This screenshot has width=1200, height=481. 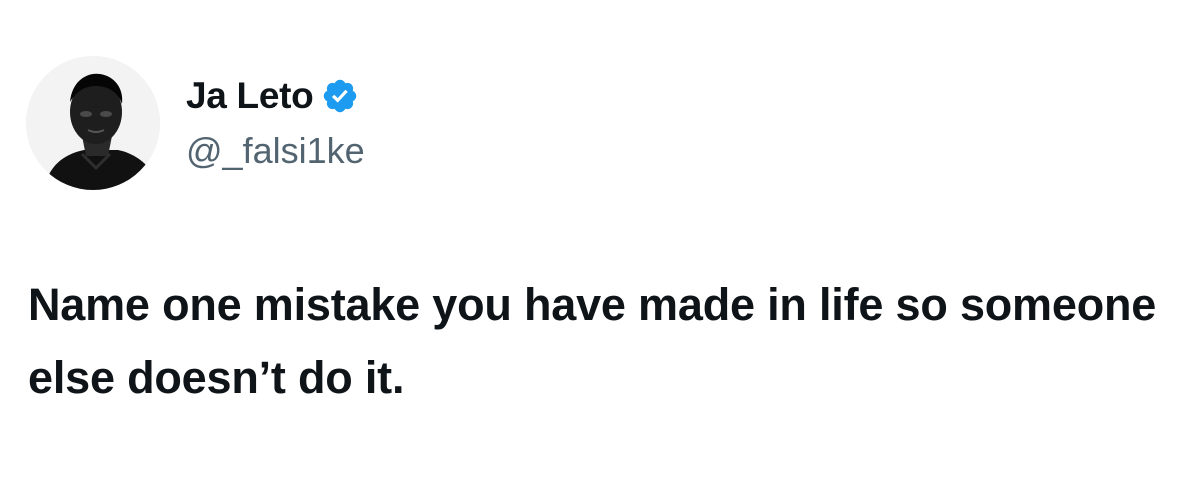 I want to click on person-photo-icon, so click(x=93, y=123).